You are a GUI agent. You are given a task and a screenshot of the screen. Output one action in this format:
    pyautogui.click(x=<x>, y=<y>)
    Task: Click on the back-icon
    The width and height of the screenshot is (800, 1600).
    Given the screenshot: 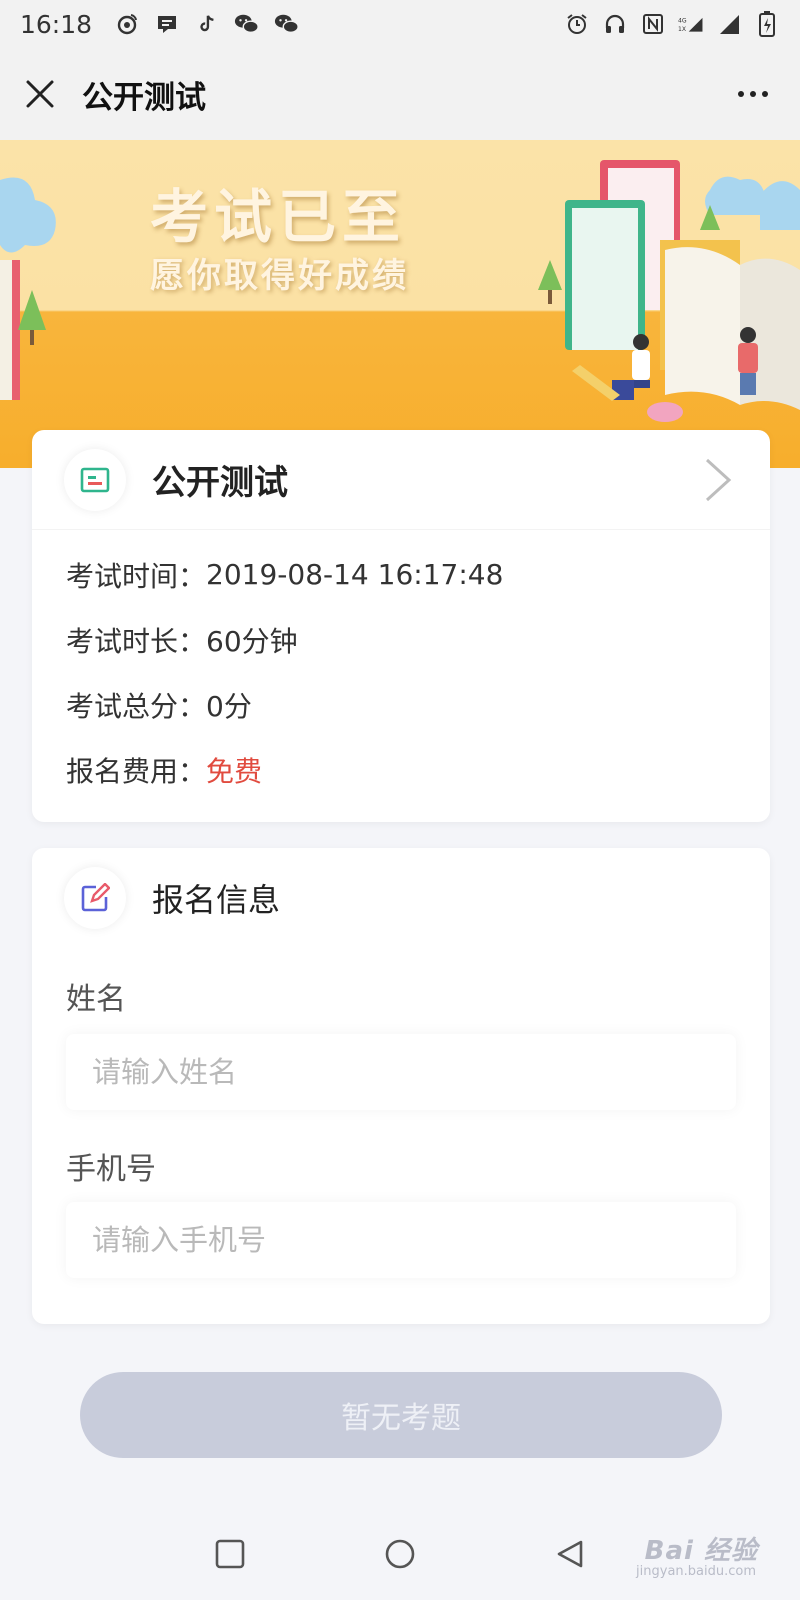 What is the action you would take?
    pyautogui.click(x=570, y=1554)
    